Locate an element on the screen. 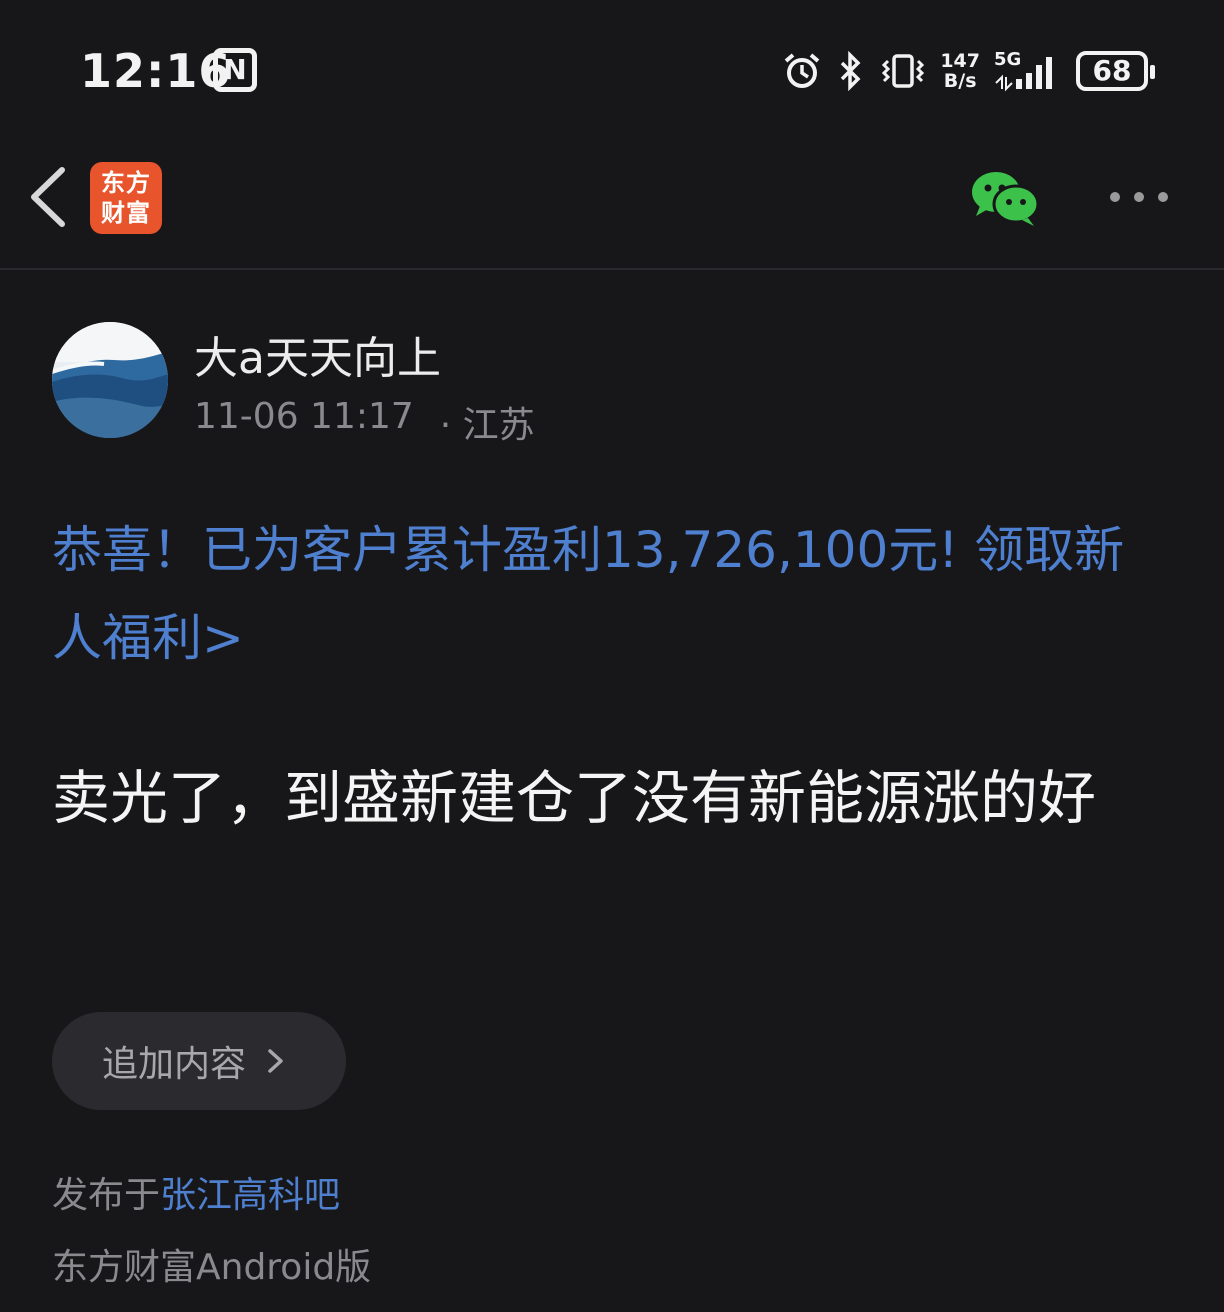 The height and width of the screenshot is (1312, 1224). promo-banner-link: 恭喜！已为客户累计盈利13,726,100元! 领取新人福利> is located at coordinates (612, 594).